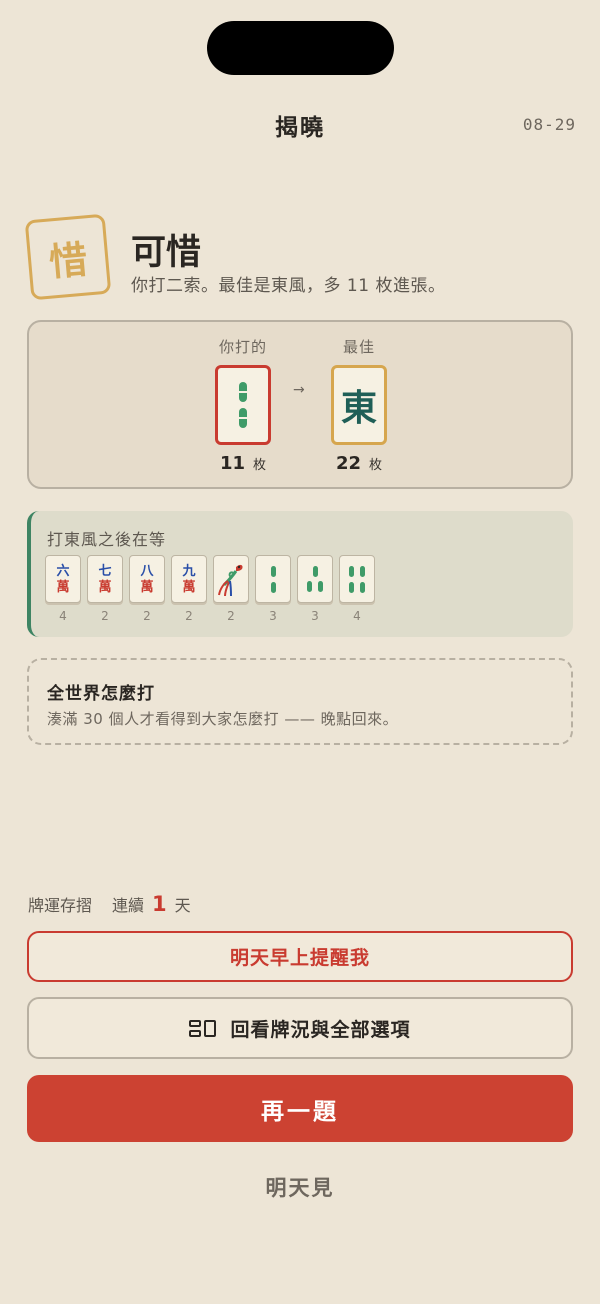 This screenshot has width=600, height=1304. Describe the element at coordinates (101, 694) in the screenshot. I see `world-stats-title: 全世界怎麼打` at that location.